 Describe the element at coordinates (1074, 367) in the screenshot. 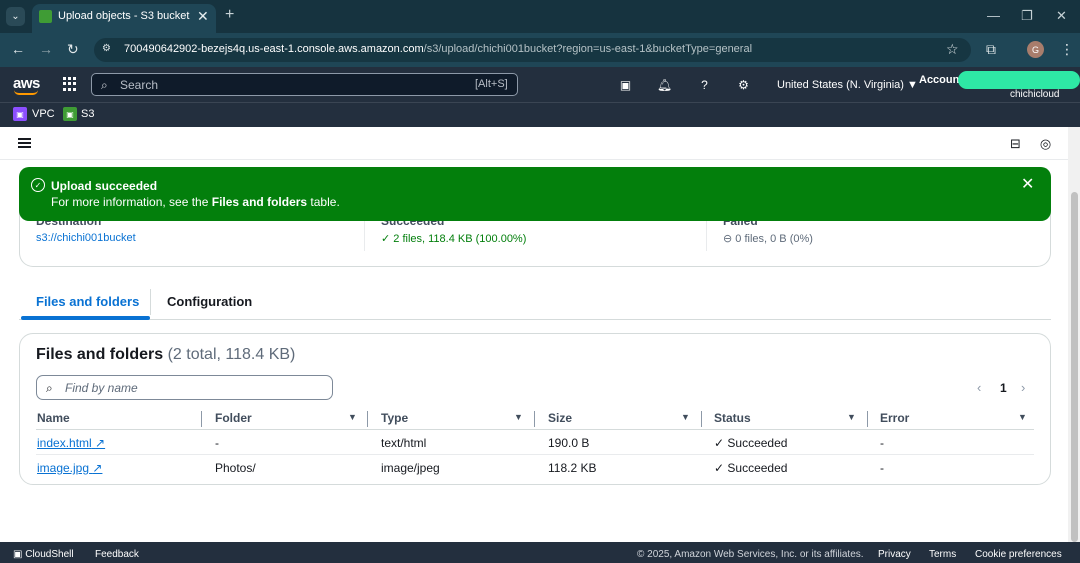

I see `scrollbar-thumb` at that location.